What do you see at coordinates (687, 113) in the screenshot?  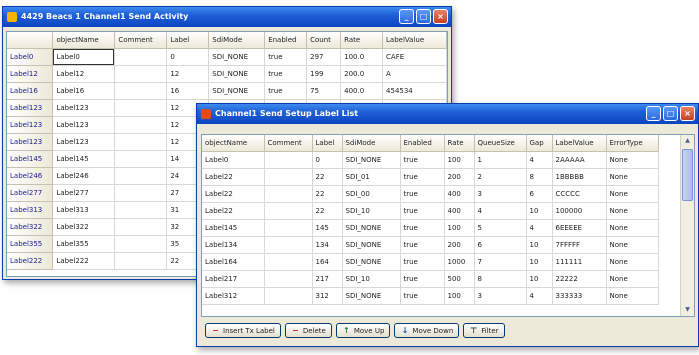 I see `close-button: ×` at bounding box center [687, 113].